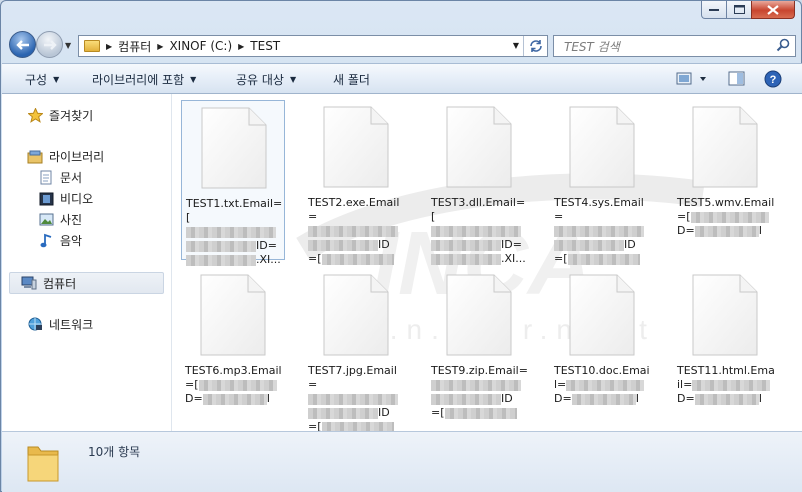  Describe the element at coordinates (603, 371) in the screenshot. I see `file-name-line: TEST10.doc.Emai` at that location.